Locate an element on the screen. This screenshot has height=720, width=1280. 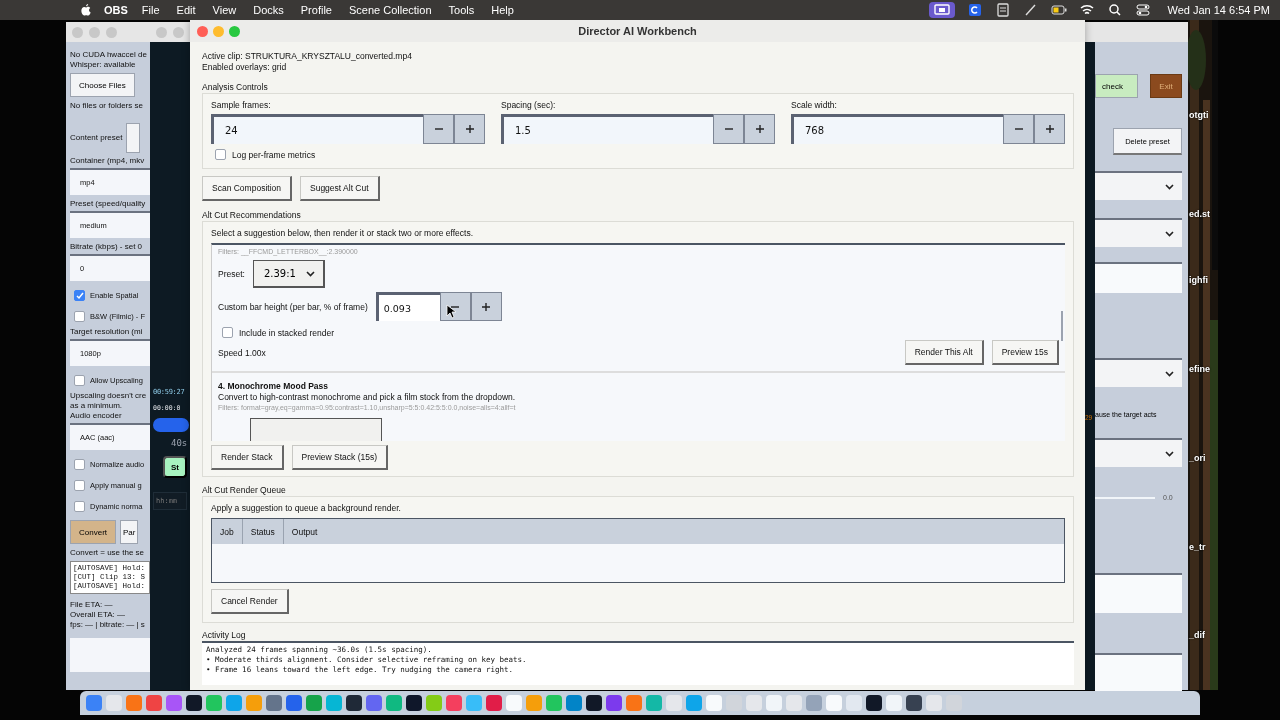
exit-button: Exit is located at coordinates (1166, 86).